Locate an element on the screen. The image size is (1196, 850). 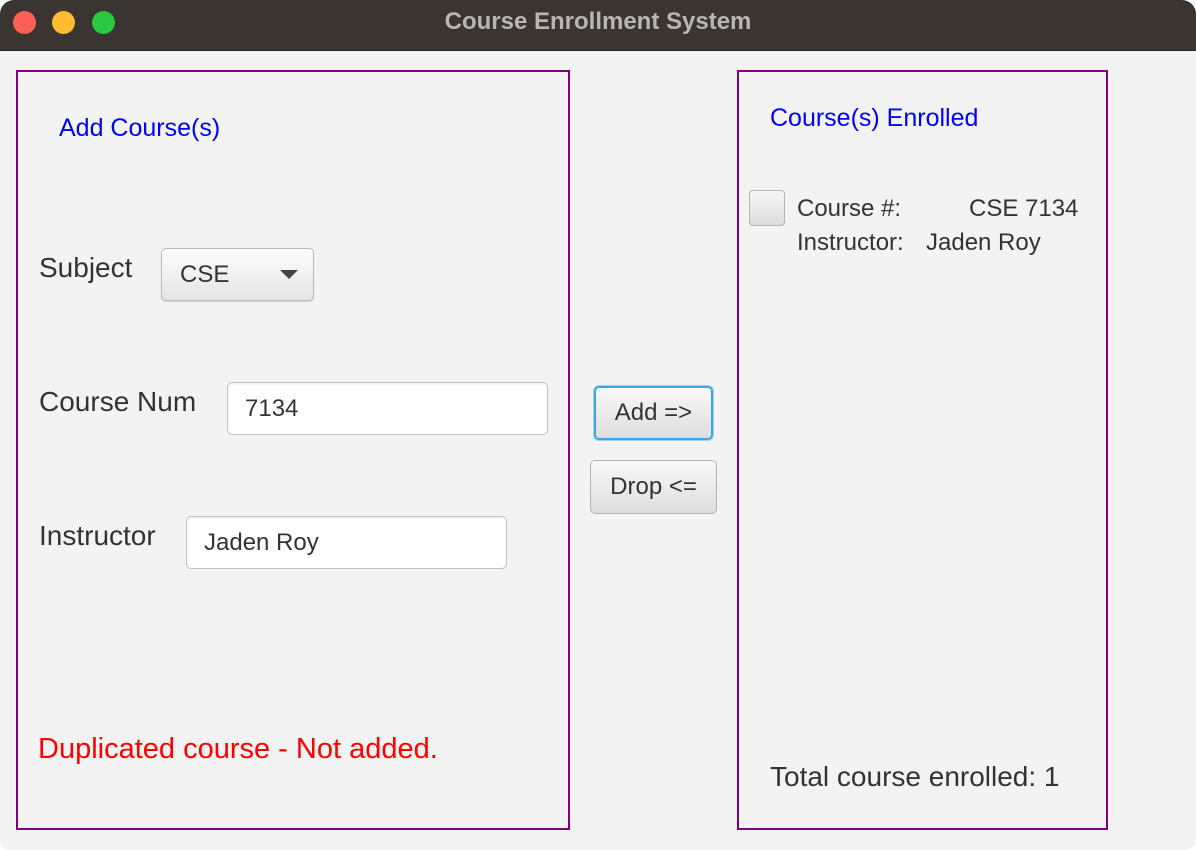
enrolled-heading: Course(s) Enrolled is located at coordinates (874, 118).